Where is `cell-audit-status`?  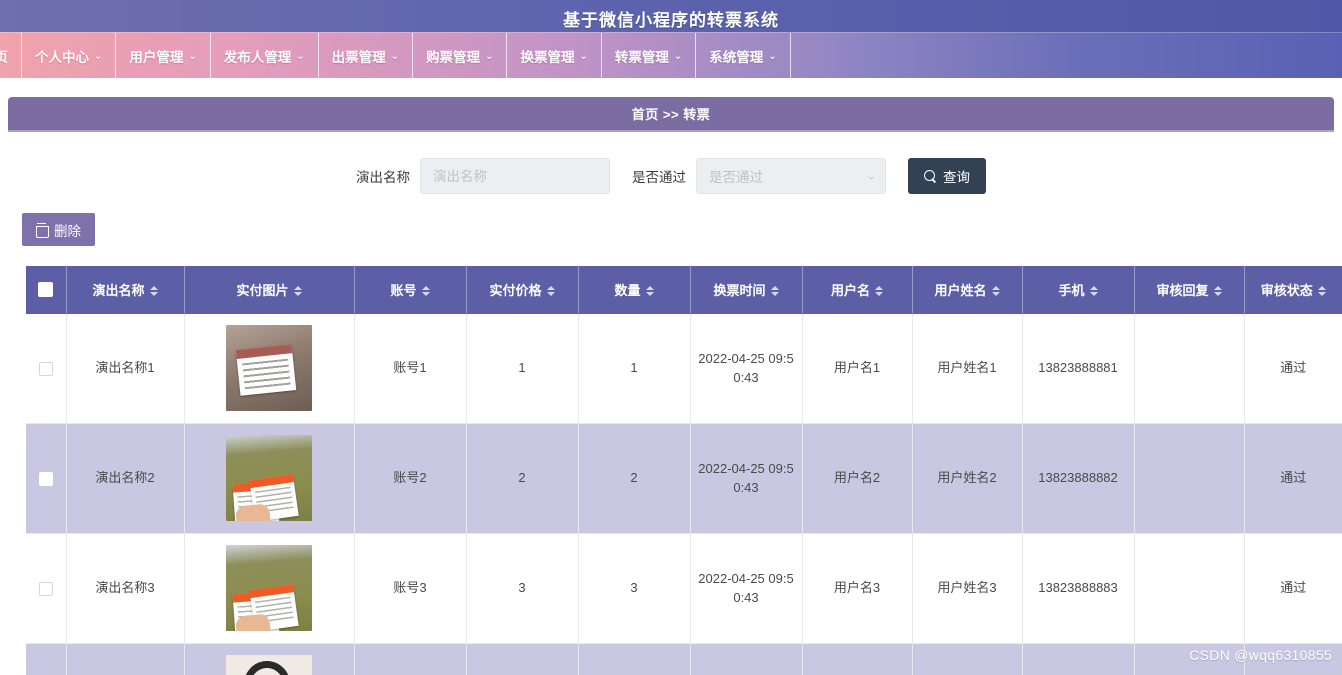
cell-audit-status is located at coordinates (1293, 659).